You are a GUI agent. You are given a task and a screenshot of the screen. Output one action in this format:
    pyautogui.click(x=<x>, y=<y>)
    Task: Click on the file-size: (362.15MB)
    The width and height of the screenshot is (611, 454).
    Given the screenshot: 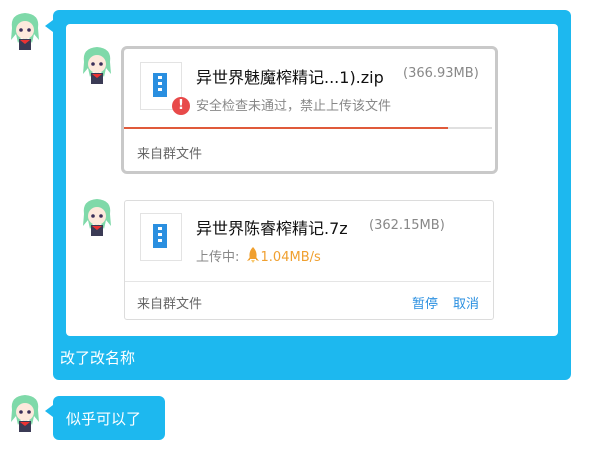 What is the action you would take?
    pyautogui.click(x=407, y=225)
    